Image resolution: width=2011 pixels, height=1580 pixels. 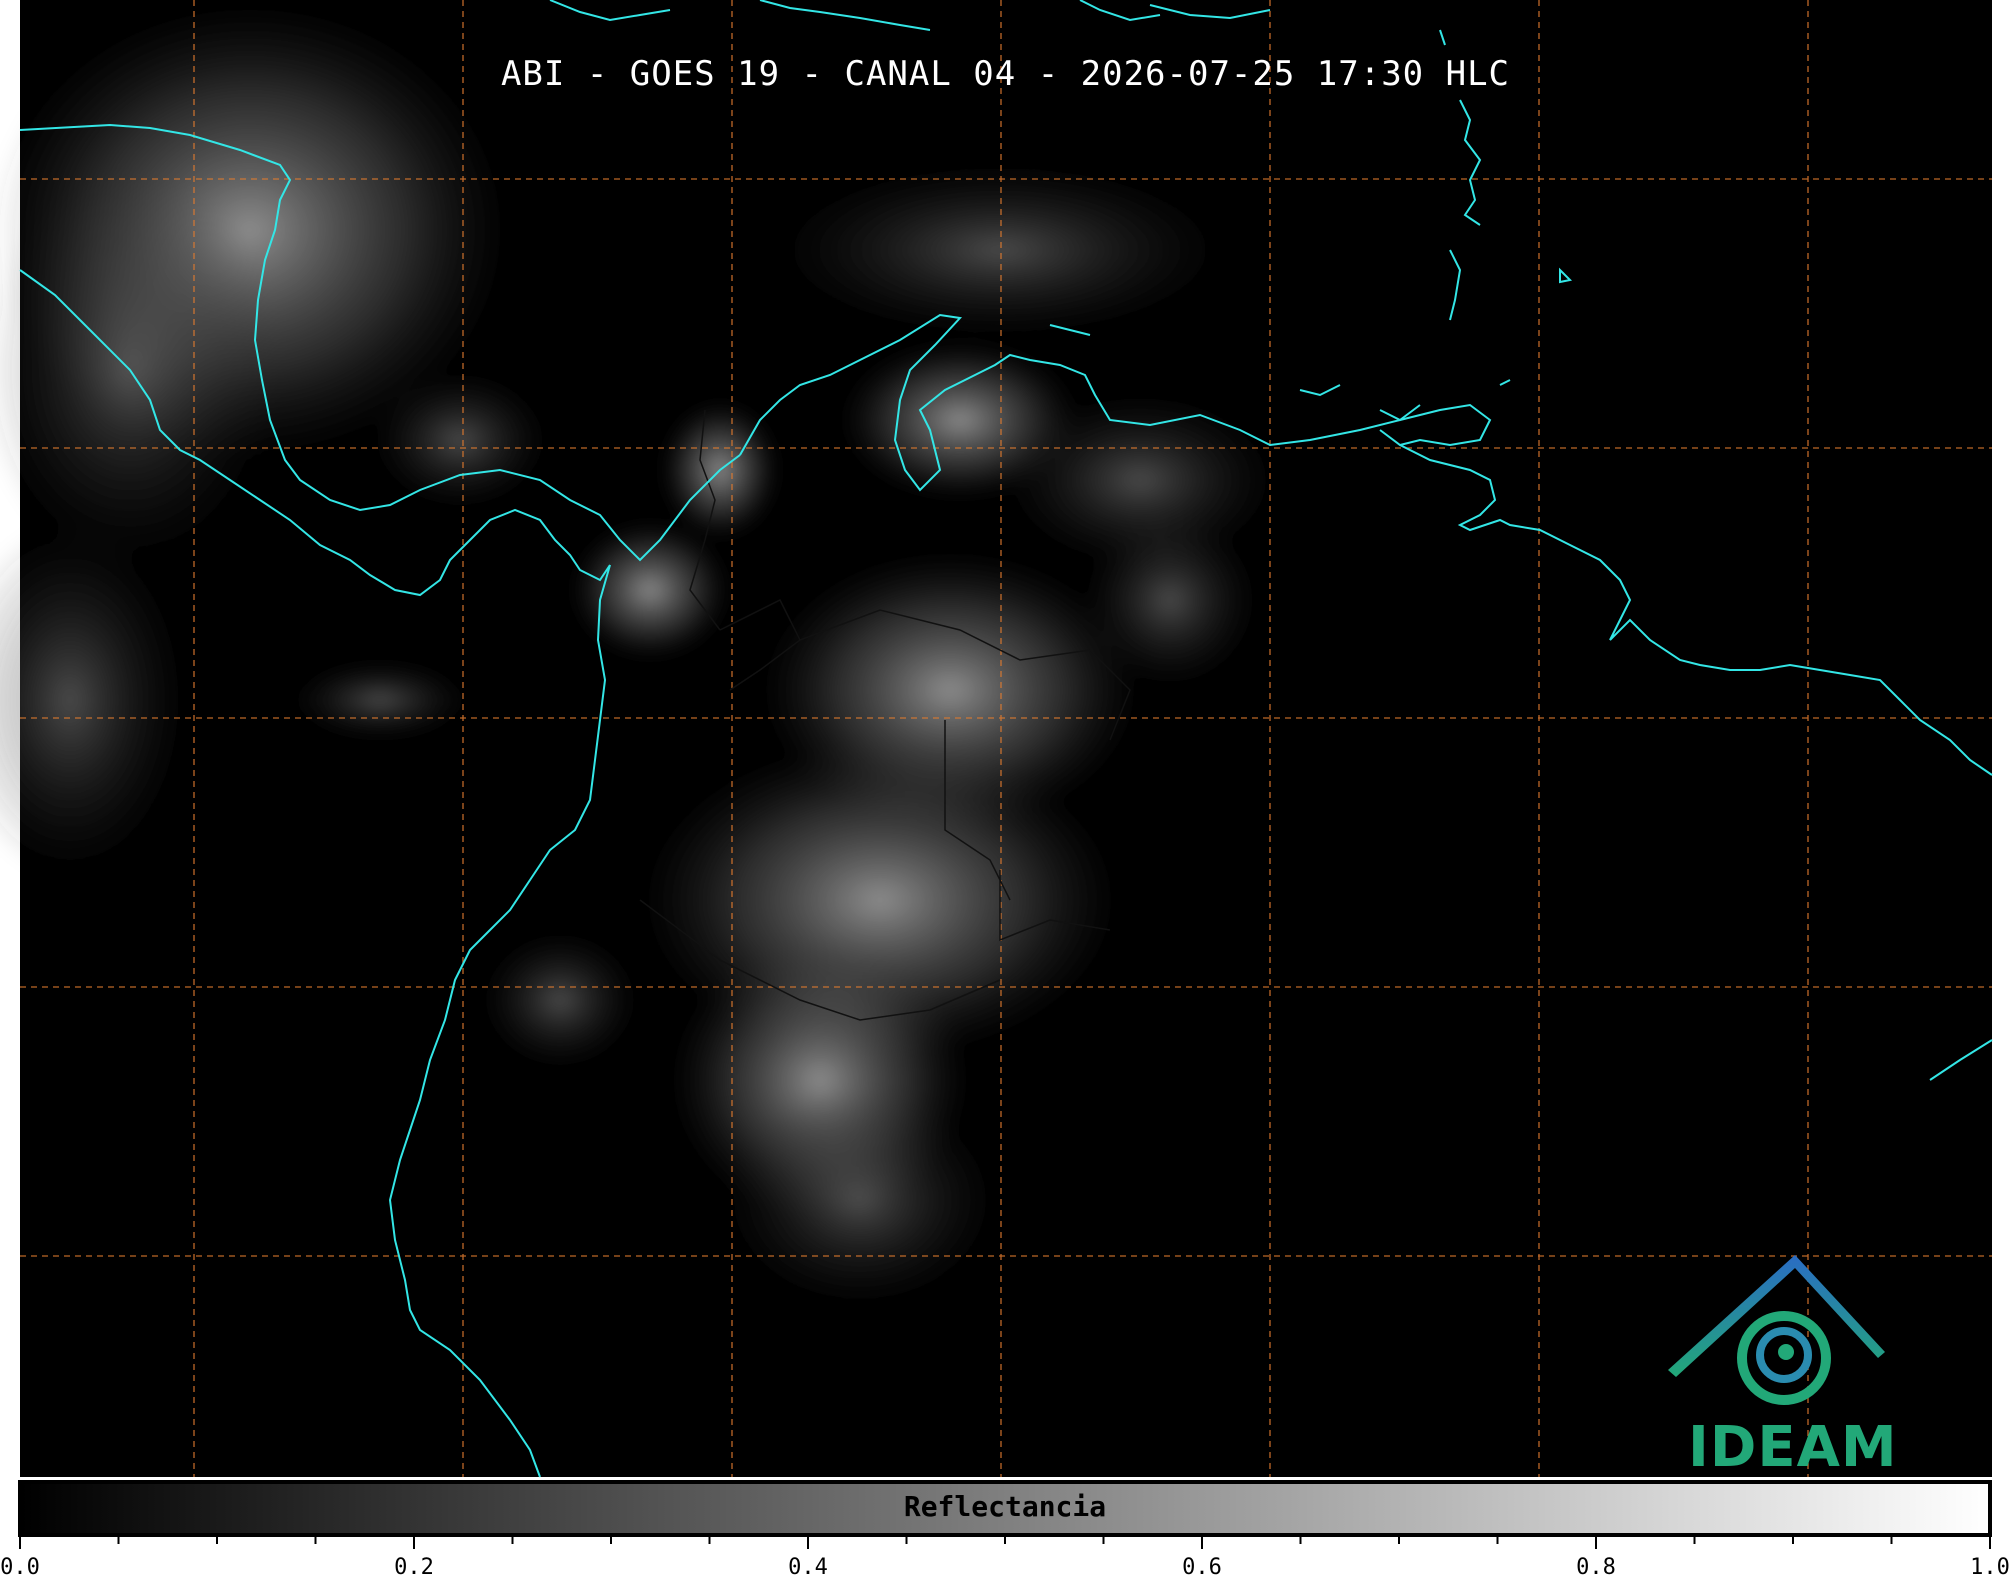 I want to click on colorbar-tick-label: 0.4, so click(x=808, y=1567).